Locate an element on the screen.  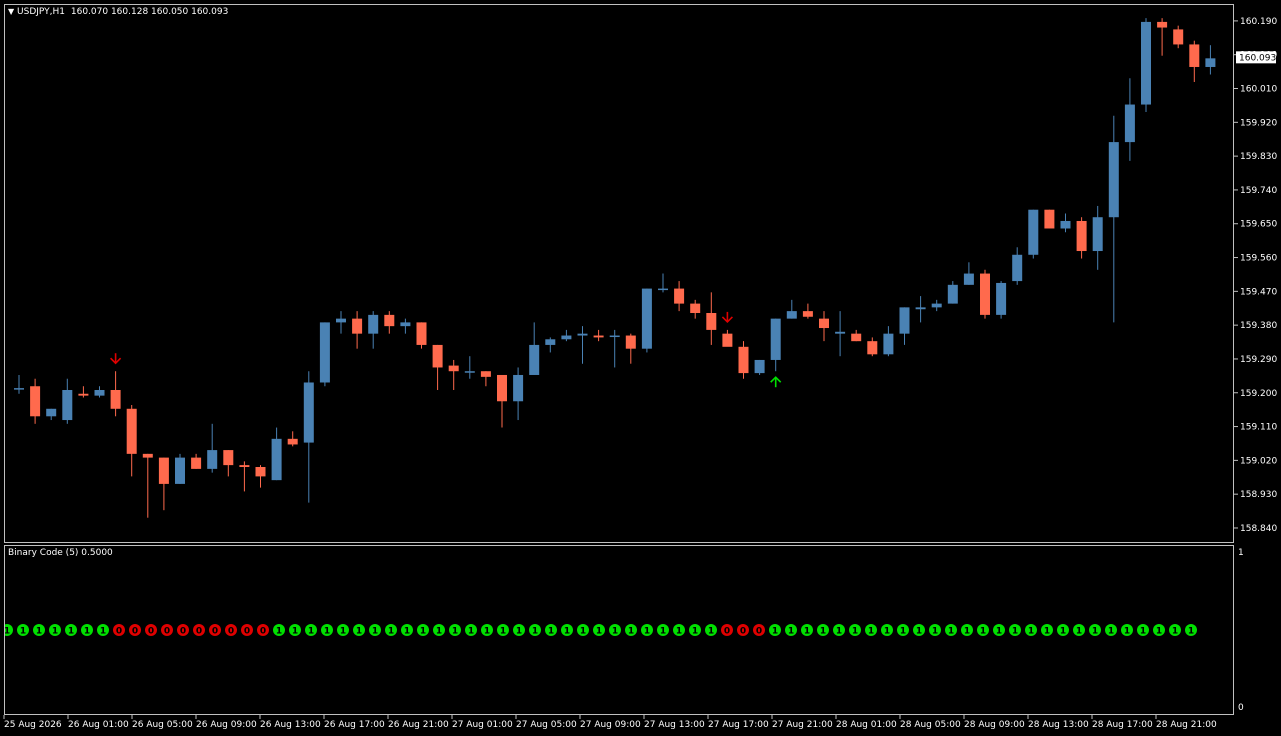
time-label: 28 Aug 13:00 is located at coordinates (1058, 725).